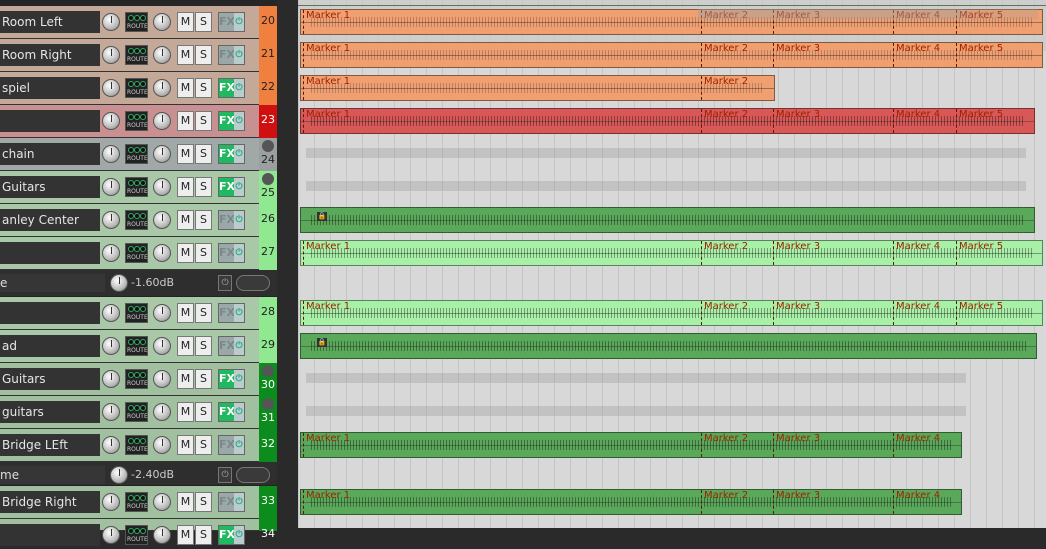 Image resolution: width=1046 pixels, height=549 pixels. I want to click on track-34: ROUTE M S FX ⏻, so click(138, 532).